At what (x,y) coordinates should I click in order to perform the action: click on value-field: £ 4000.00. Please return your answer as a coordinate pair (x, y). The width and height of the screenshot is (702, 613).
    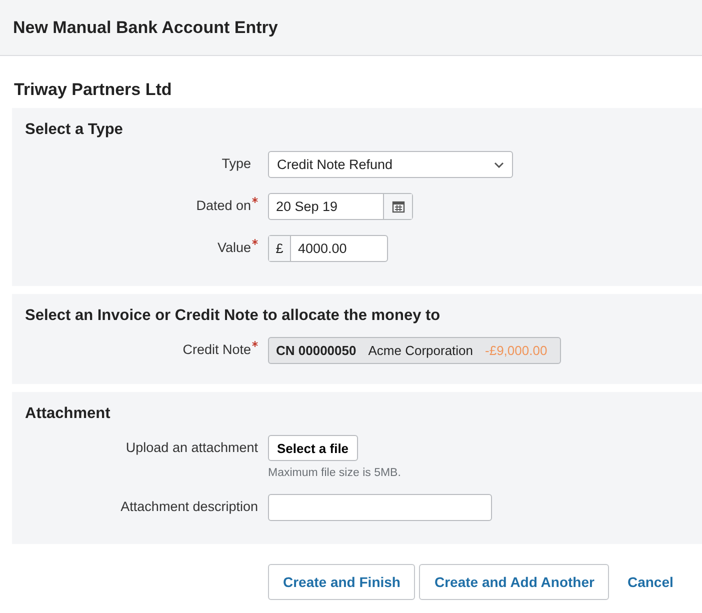
    Looking at the image, I should click on (328, 248).